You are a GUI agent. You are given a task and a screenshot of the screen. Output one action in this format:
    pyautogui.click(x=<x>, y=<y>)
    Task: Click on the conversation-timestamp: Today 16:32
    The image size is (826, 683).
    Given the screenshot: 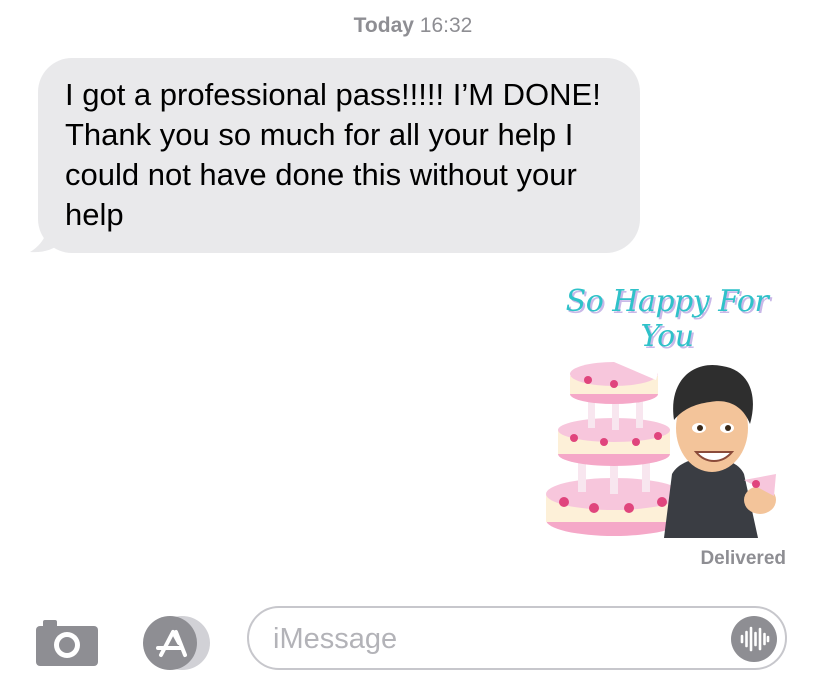 What is the action you would take?
    pyautogui.click(x=413, y=26)
    